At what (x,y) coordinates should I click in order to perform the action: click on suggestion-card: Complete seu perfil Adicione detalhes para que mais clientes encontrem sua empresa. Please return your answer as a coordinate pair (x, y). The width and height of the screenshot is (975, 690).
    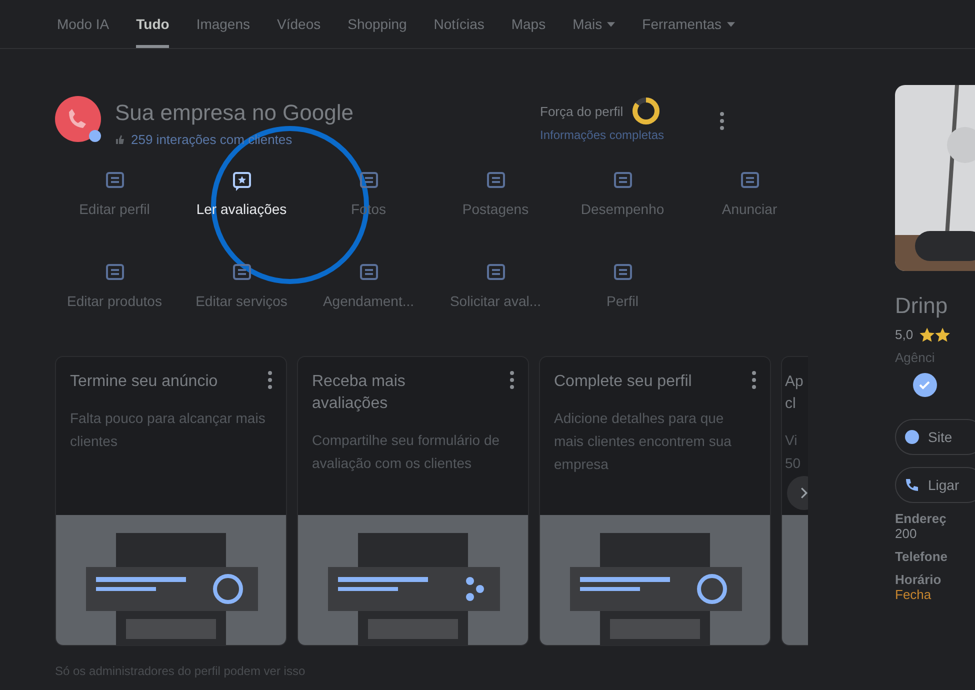
    Looking at the image, I should click on (655, 501).